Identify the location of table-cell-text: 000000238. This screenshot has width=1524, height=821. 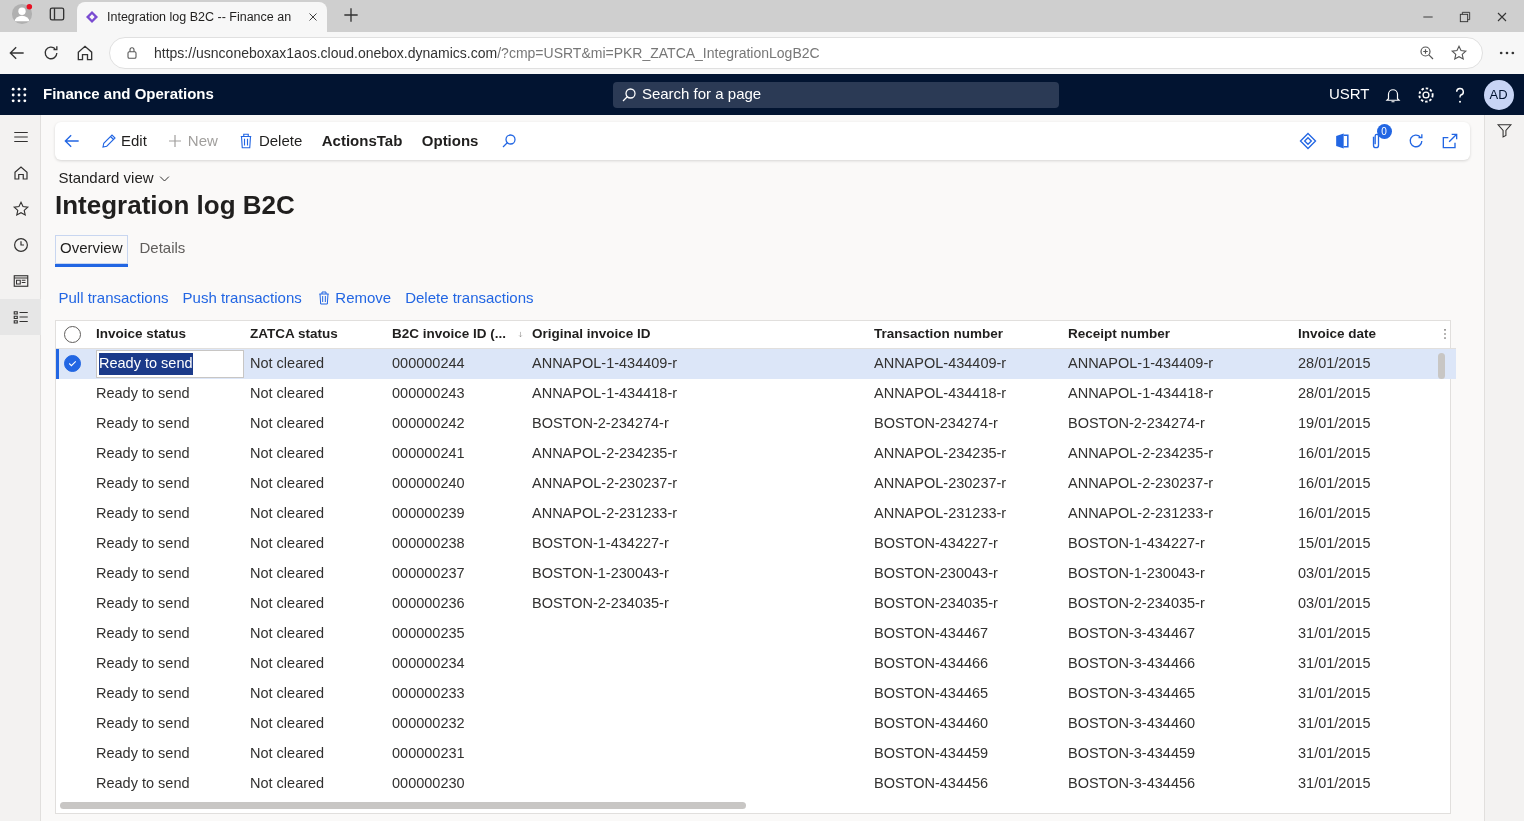
(428, 543).